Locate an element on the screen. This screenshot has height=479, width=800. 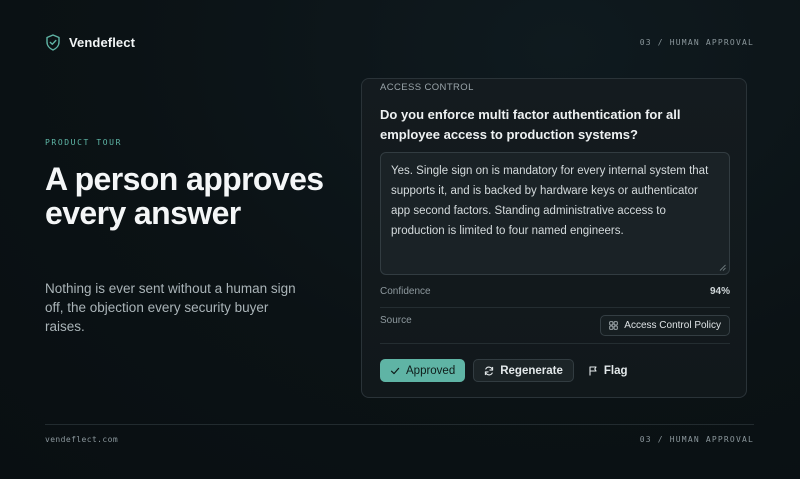
card-category-label: ACCESS CONTROL is located at coordinates (427, 87).